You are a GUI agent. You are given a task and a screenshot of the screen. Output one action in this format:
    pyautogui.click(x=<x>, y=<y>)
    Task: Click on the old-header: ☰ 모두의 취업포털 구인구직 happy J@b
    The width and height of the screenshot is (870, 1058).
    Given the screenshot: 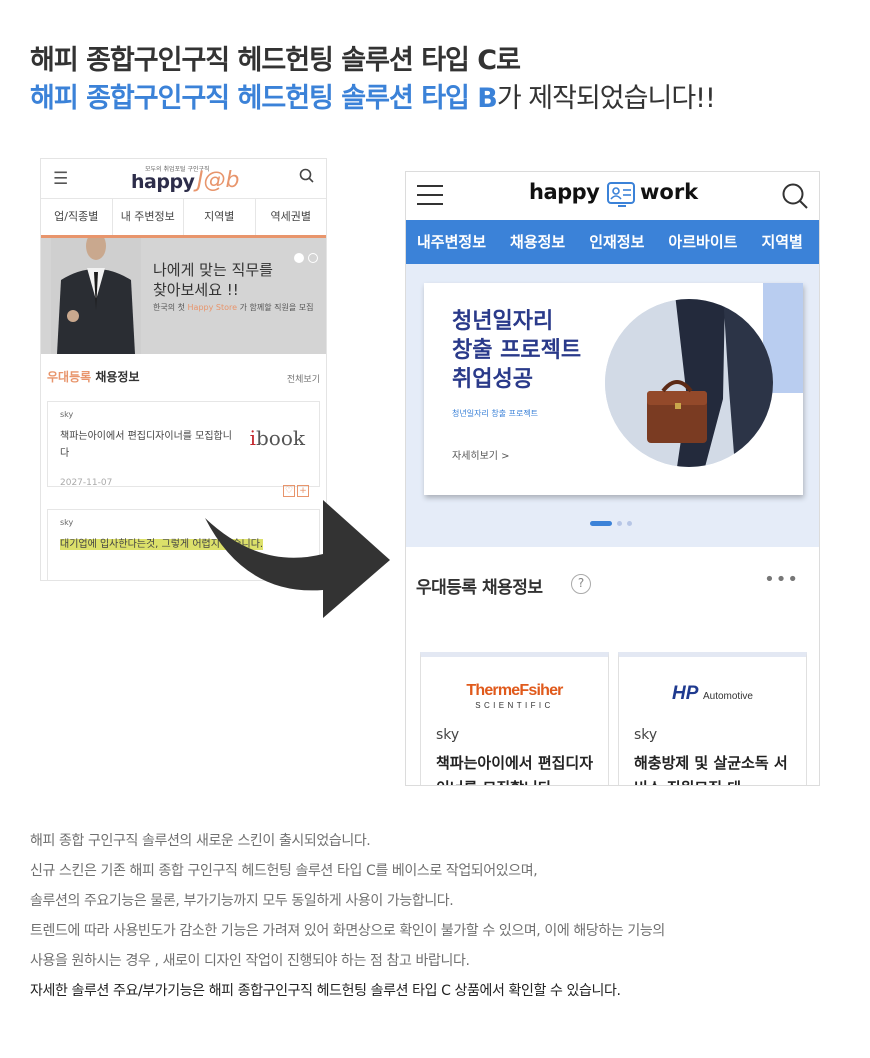 What is the action you would take?
    pyautogui.click(x=183, y=179)
    